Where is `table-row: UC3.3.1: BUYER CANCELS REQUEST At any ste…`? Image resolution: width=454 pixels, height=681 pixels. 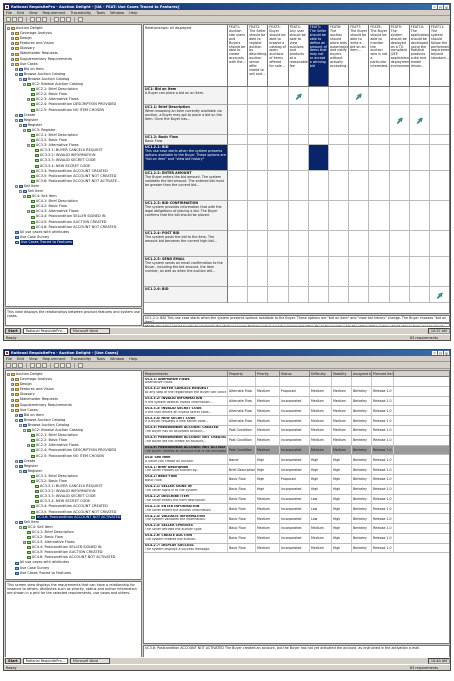 table-row: UC3.3.1: BUYER CANCELS REQUEST At any ste… is located at coordinates (296, 391).